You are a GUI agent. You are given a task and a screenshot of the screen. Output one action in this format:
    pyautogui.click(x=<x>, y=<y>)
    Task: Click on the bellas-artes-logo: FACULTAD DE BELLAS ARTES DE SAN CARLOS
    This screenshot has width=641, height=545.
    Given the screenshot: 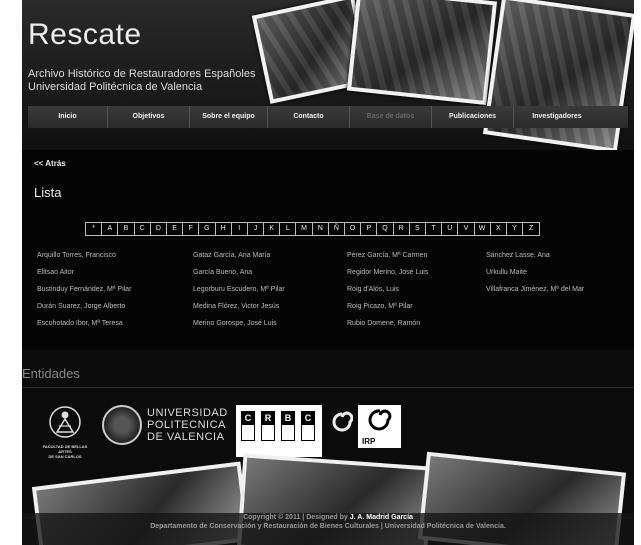 What is the action you would take?
    pyautogui.click(x=65, y=432)
    